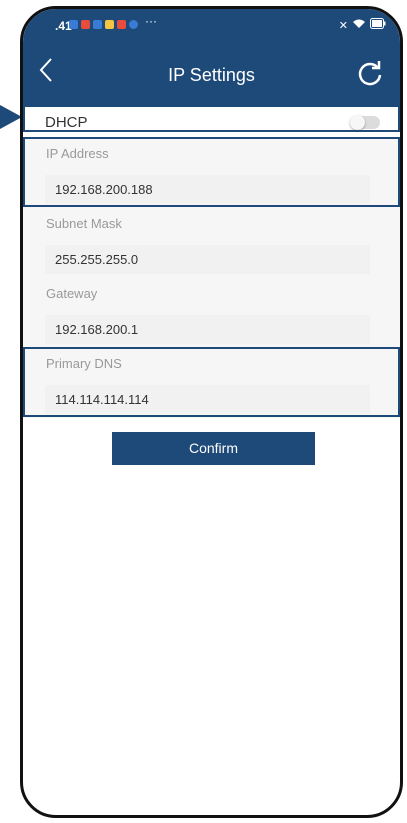  What do you see at coordinates (211, 383) in the screenshot?
I see `field-primary-dns: Primary DNS 114.114.114.114` at bounding box center [211, 383].